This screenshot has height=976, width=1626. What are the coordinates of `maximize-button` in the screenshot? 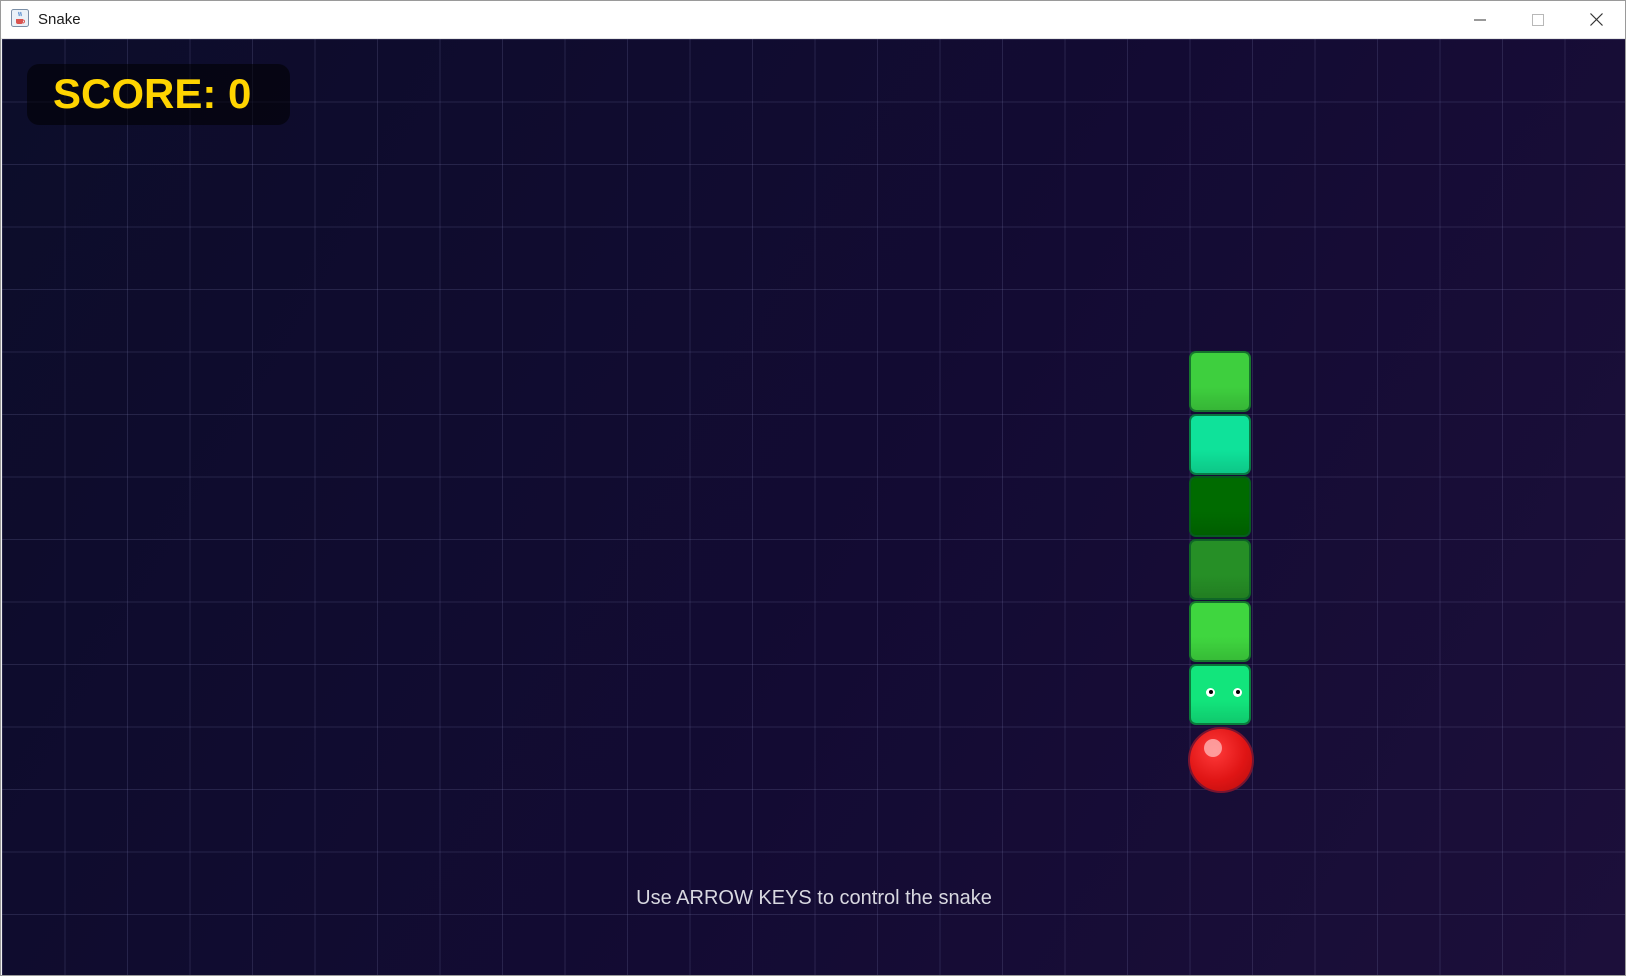 It's located at (1538, 19).